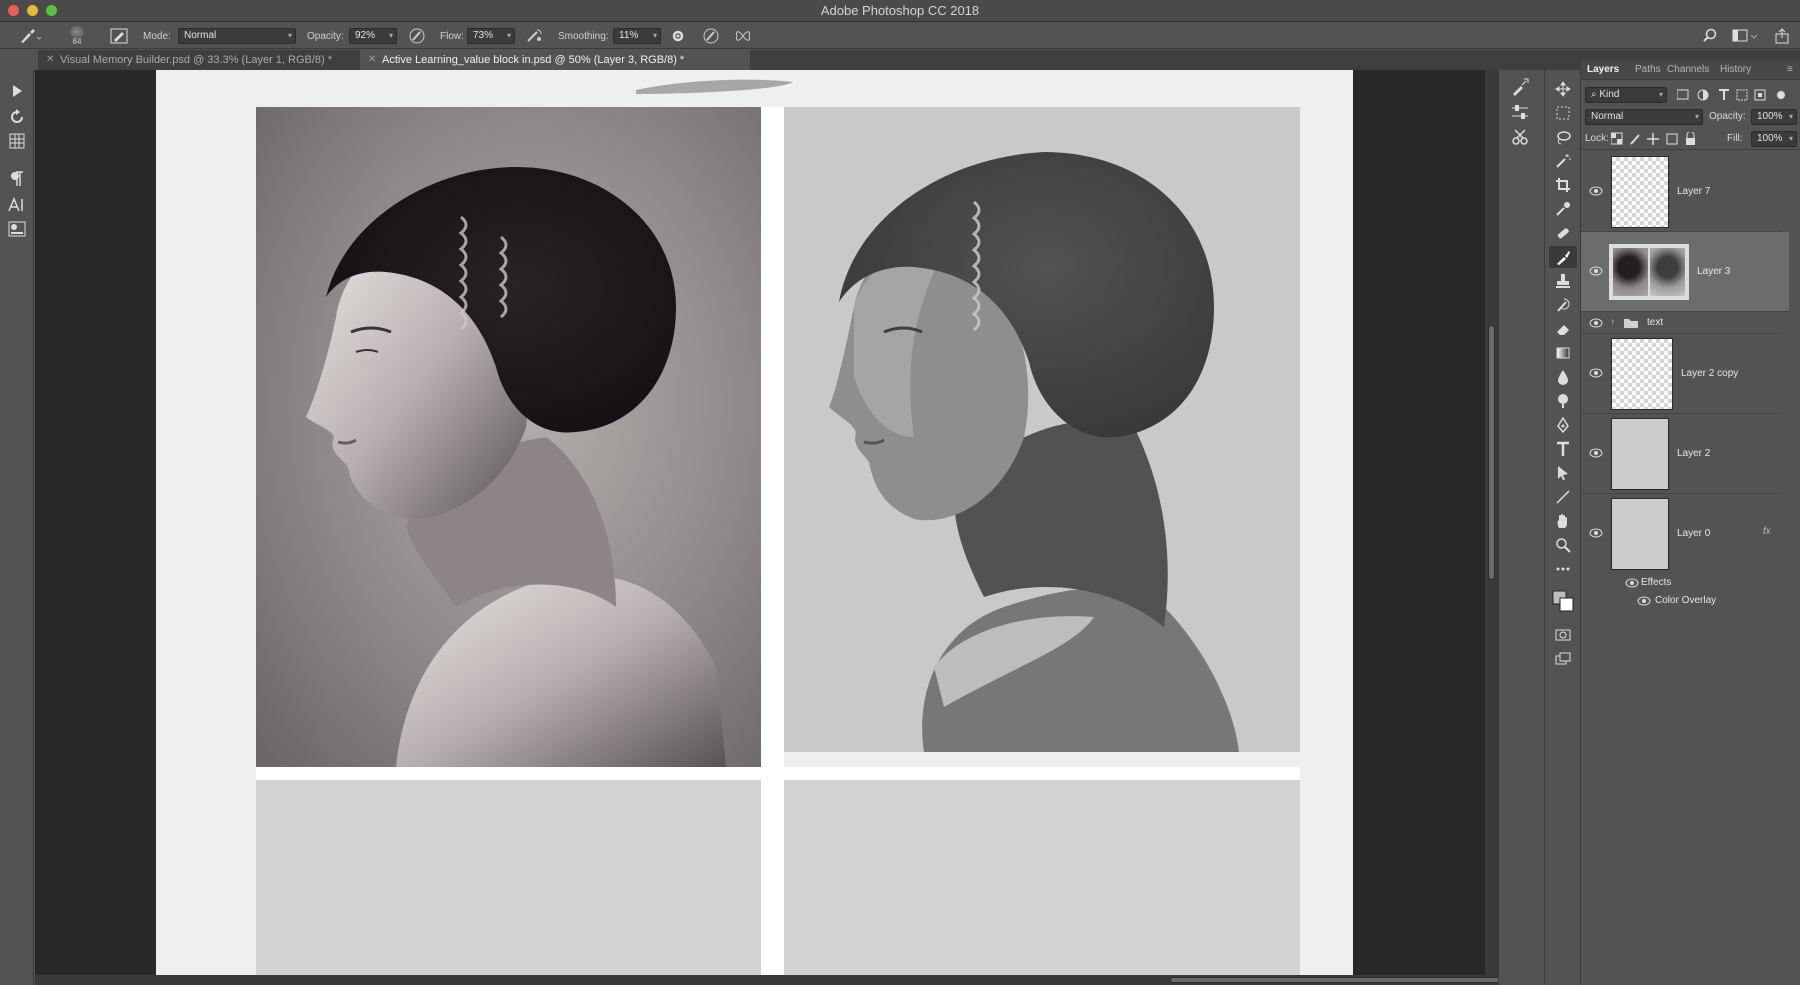 The width and height of the screenshot is (1800, 985). I want to click on panel-menu-icon: ≡, so click(1790, 69).